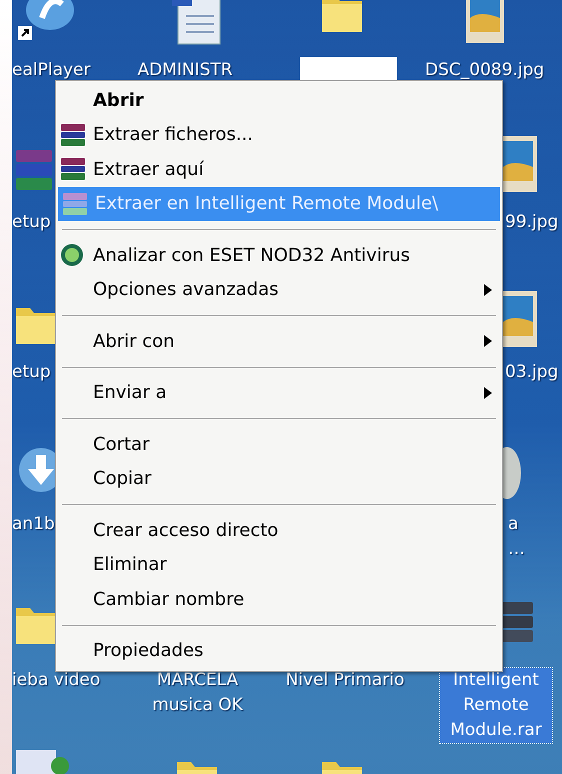  I want to click on menu-item: Opciones avanzadas, so click(279, 289).